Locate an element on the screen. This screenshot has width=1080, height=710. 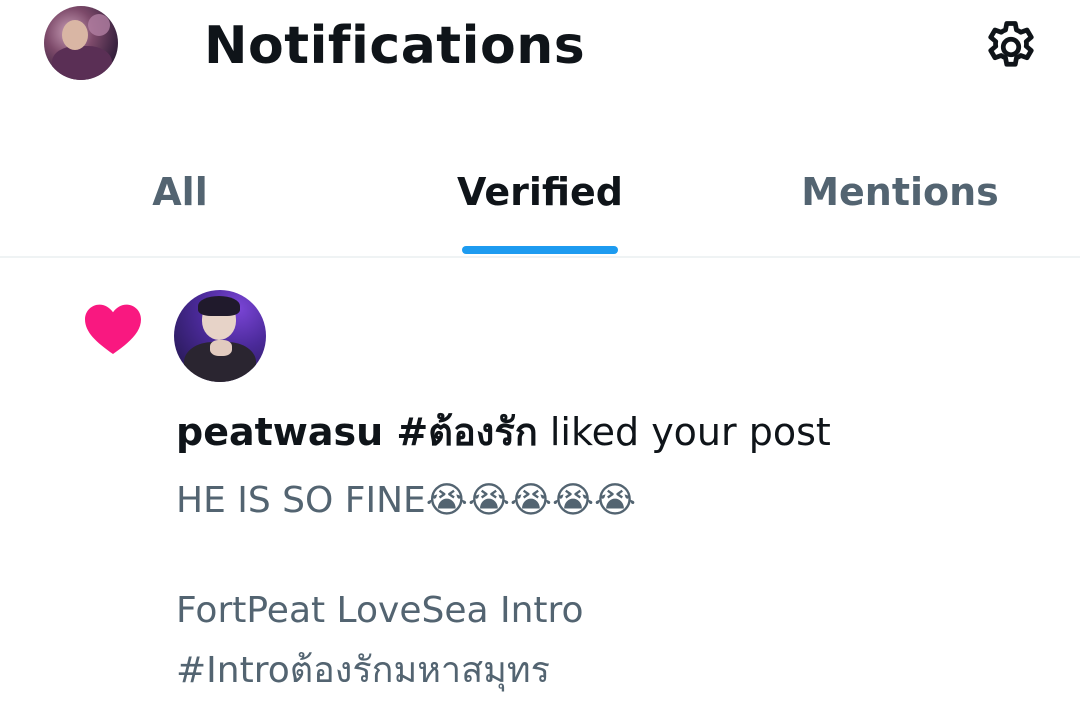
notification-text: peatwasu #ต้องรัก liked your post is located at coordinates (503, 432).